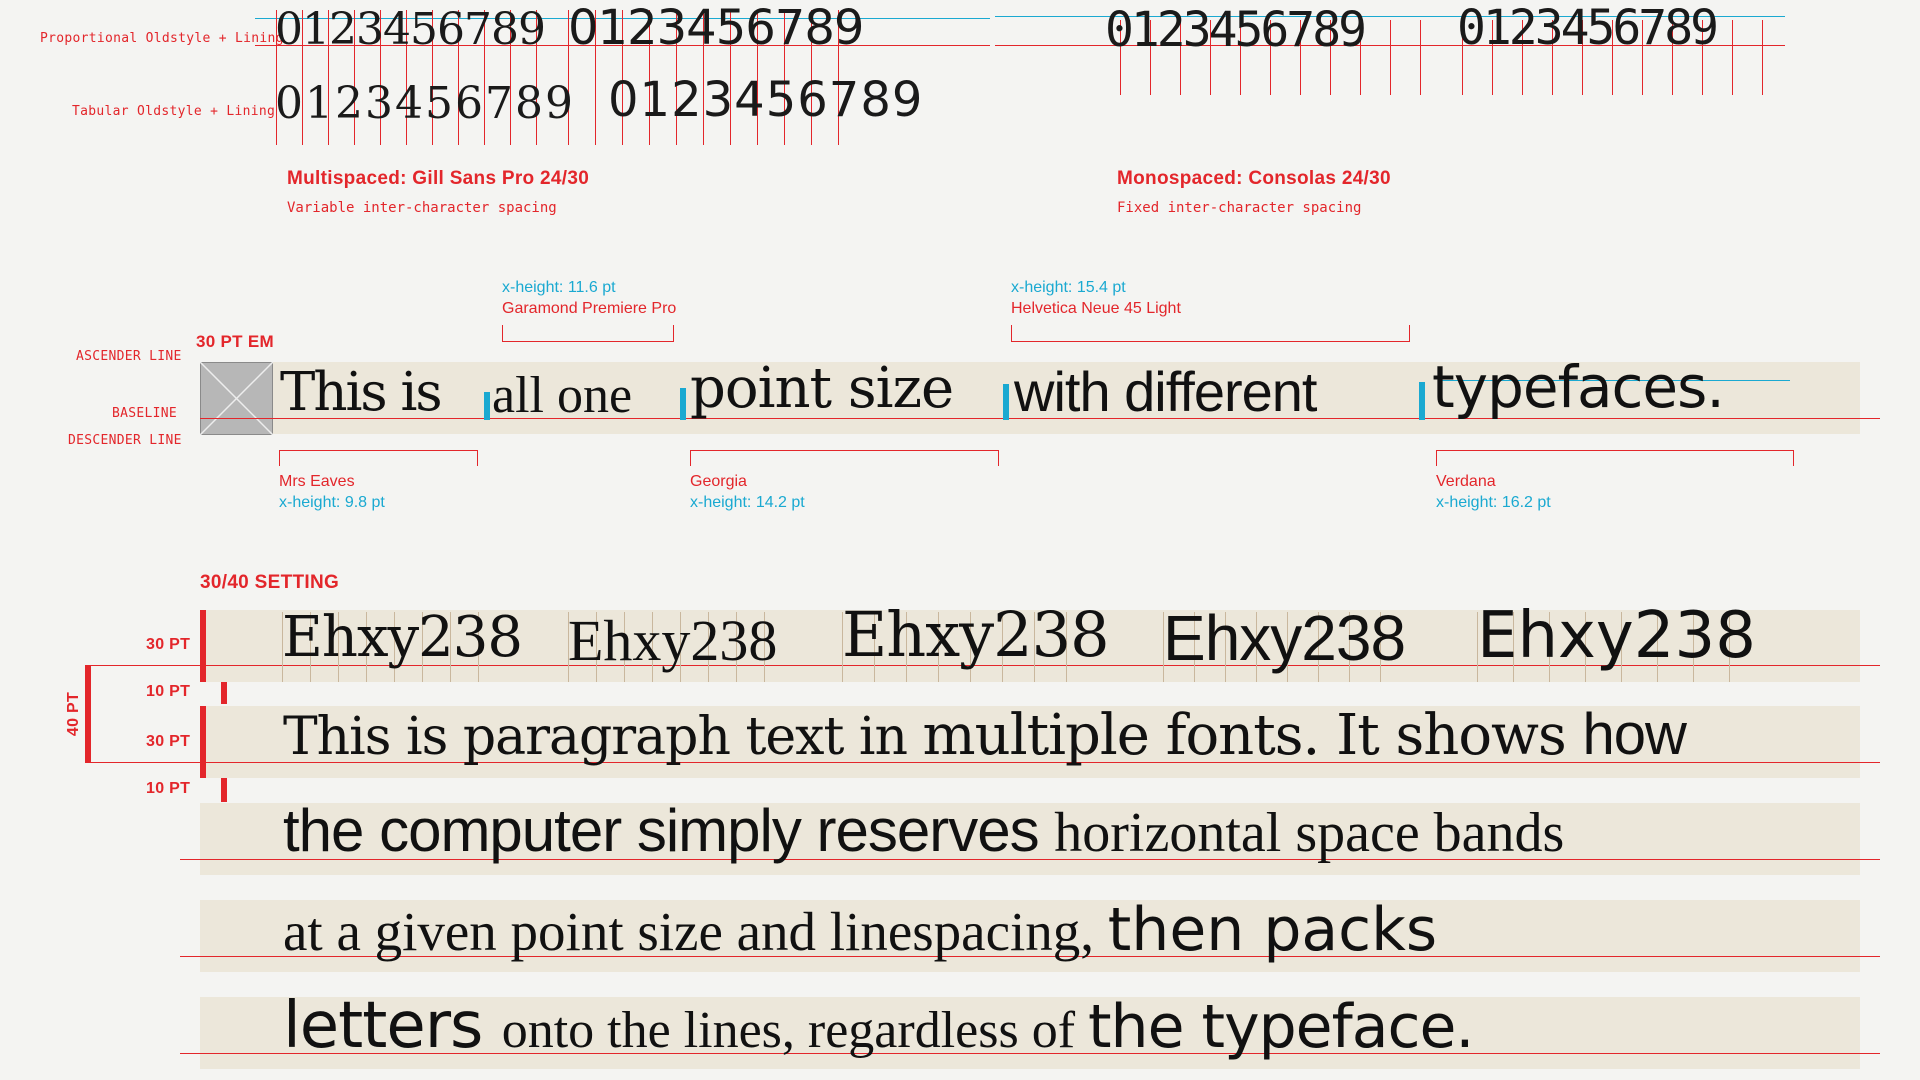 Image resolution: width=1920 pixels, height=1080 pixels. Describe the element at coordinates (822, 388) in the screenshot. I see `segment-georgia: point size` at that location.